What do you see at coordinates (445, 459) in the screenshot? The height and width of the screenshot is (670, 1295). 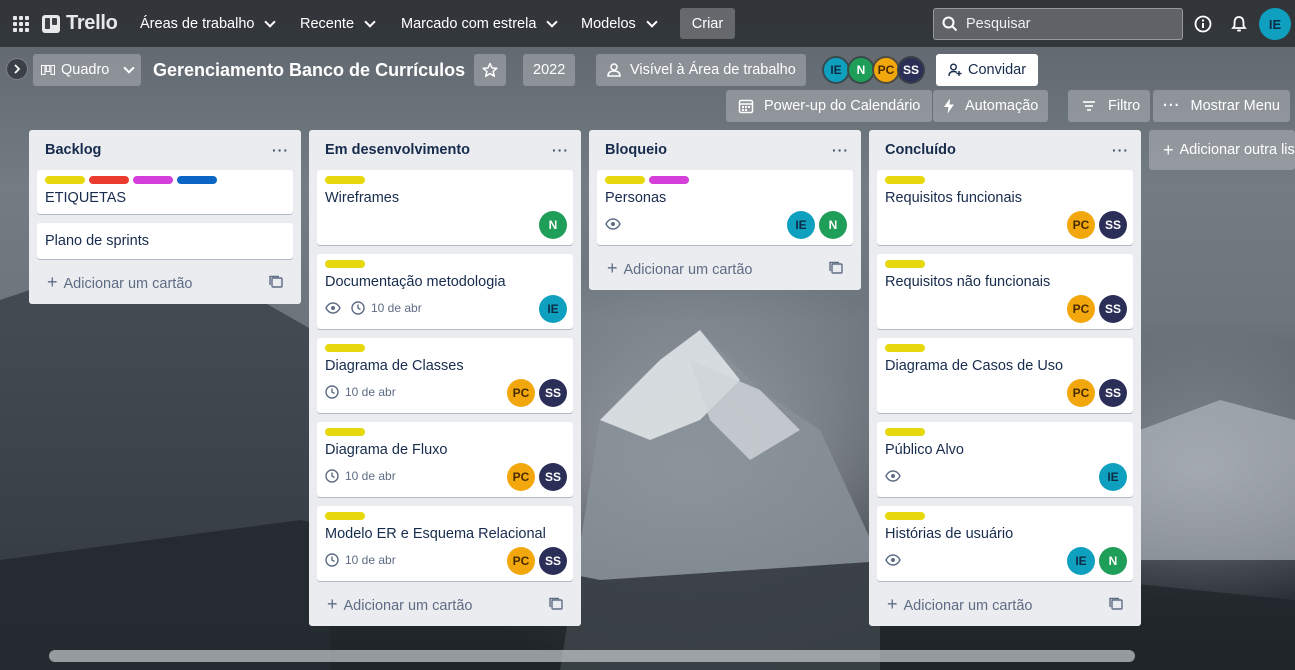 I see `card: Diagrama de Fluxo 10 de abr PC SS` at bounding box center [445, 459].